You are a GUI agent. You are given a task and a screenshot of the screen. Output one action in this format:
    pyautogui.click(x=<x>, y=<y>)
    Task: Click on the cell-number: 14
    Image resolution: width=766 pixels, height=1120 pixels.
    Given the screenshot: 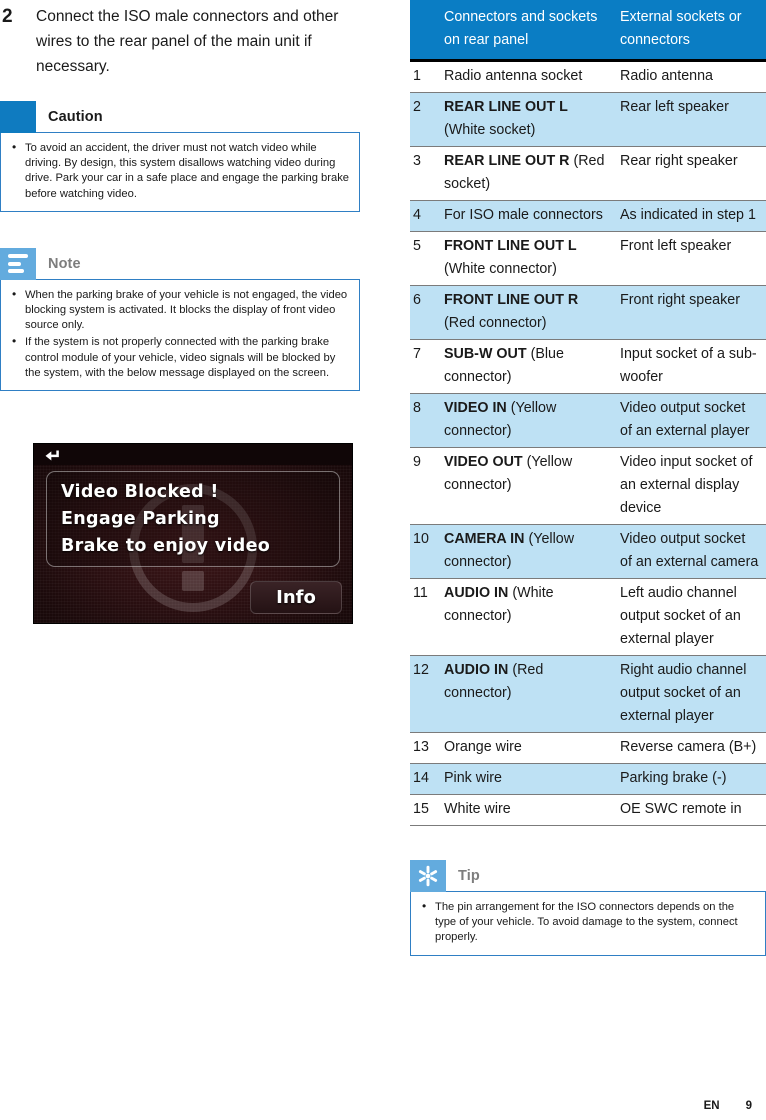 What is the action you would take?
    pyautogui.click(x=425, y=779)
    